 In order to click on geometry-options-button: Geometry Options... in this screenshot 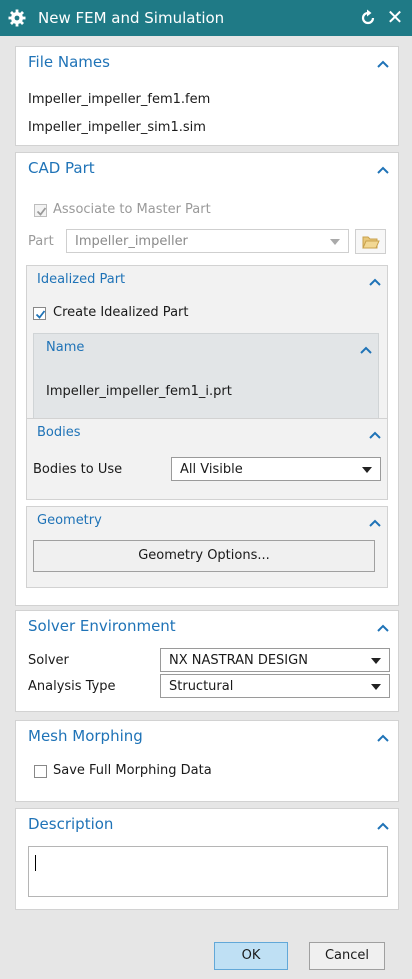, I will do `click(204, 556)`.